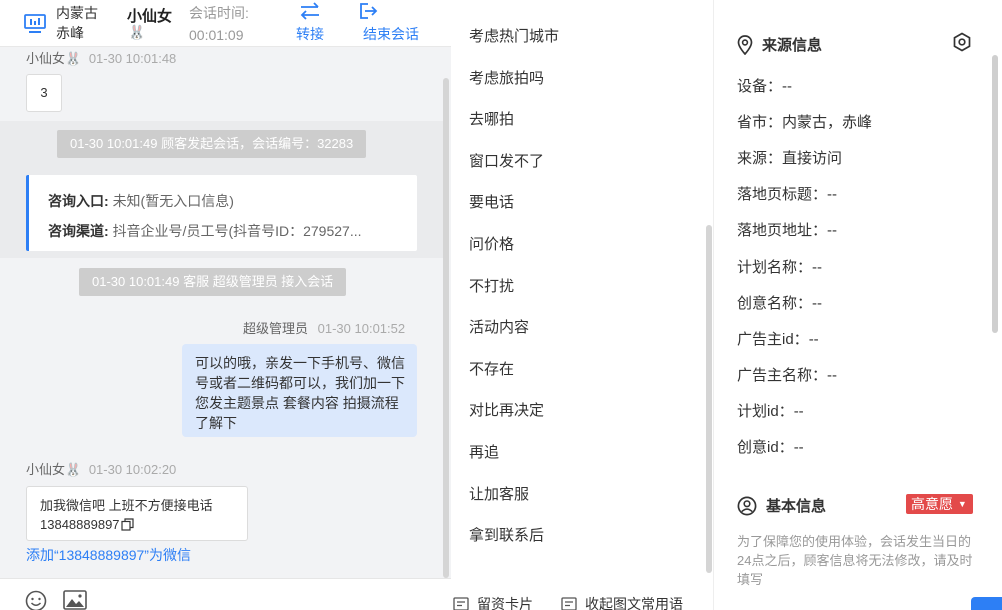 The width and height of the screenshot is (1002, 610). What do you see at coordinates (634, 603) in the screenshot?
I see `collapse-phrases-label: 收起图文常用语` at bounding box center [634, 603].